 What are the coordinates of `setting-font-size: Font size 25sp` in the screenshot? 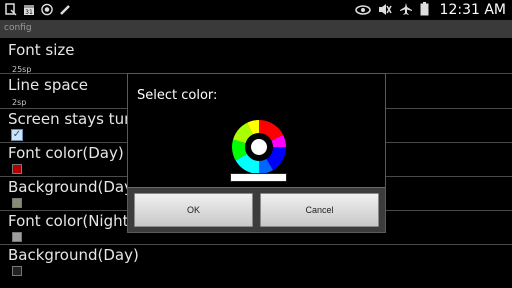 It's located at (256, 56).